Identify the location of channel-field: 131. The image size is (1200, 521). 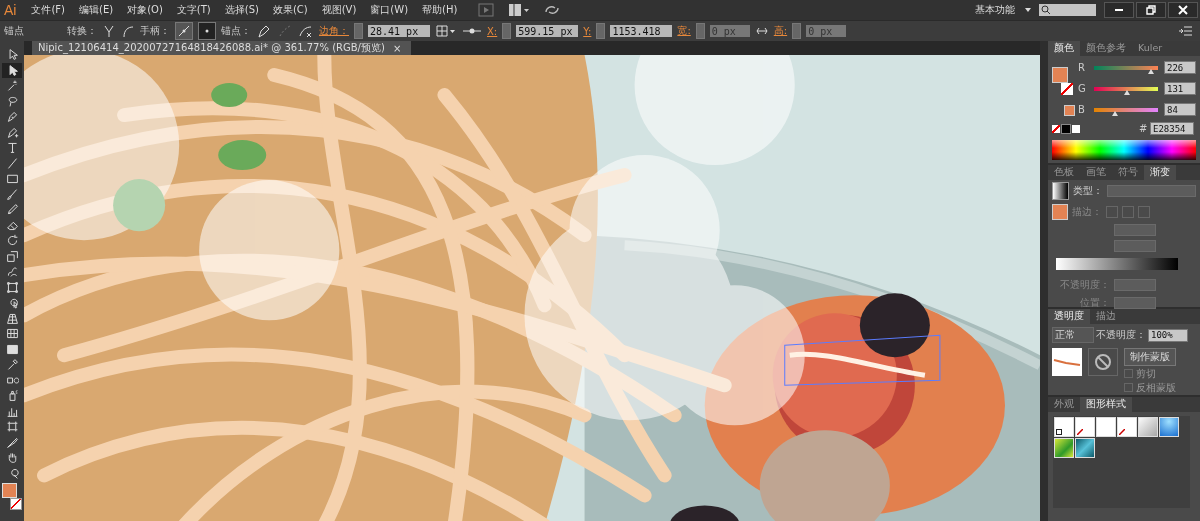
(1180, 88).